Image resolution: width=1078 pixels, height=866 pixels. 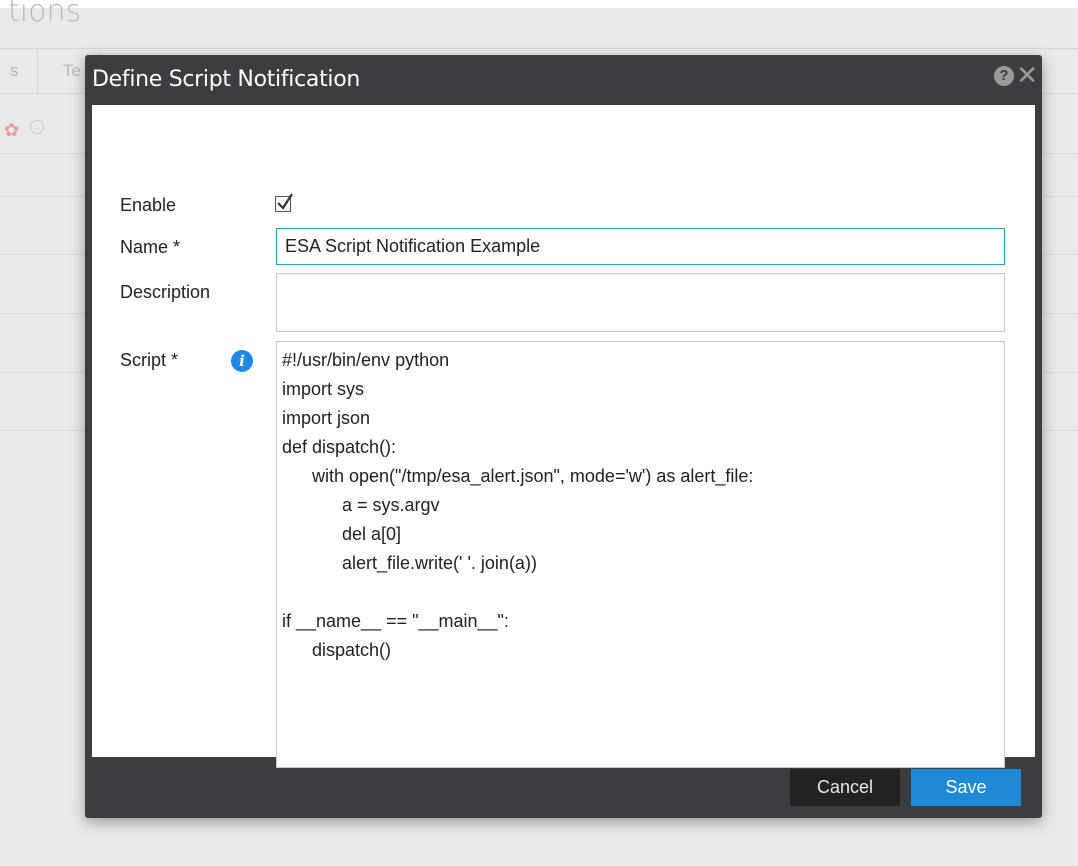 I want to click on checkmark-icon, so click(x=285, y=201).